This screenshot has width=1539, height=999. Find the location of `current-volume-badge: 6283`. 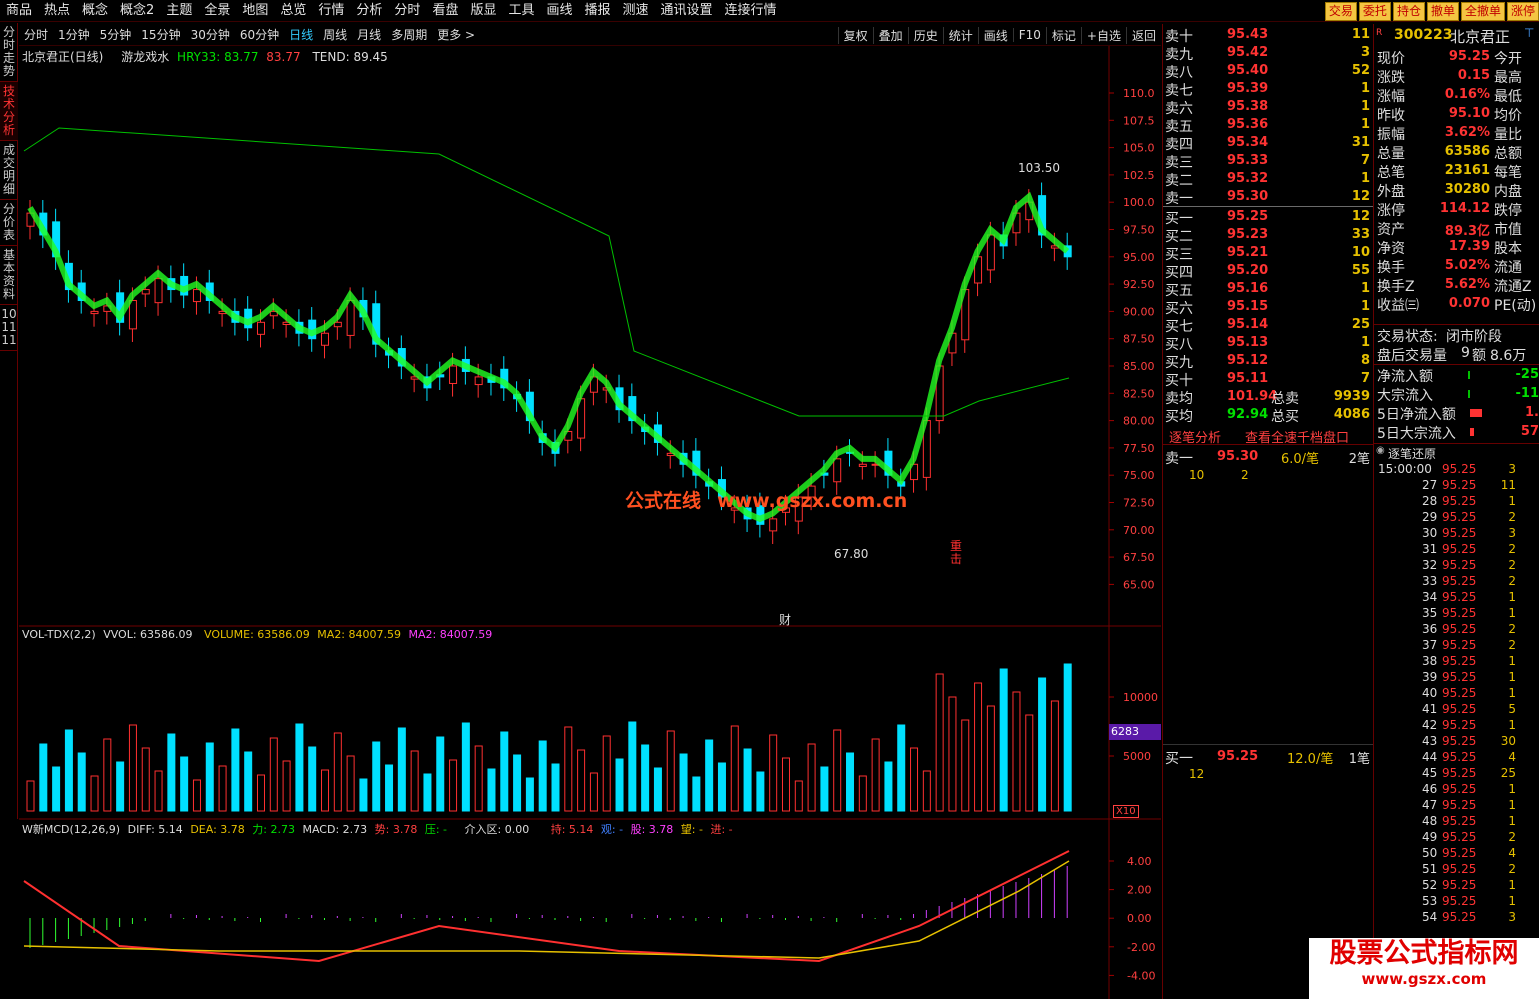

current-volume-badge: 6283 is located at coordinates (1135, 732).